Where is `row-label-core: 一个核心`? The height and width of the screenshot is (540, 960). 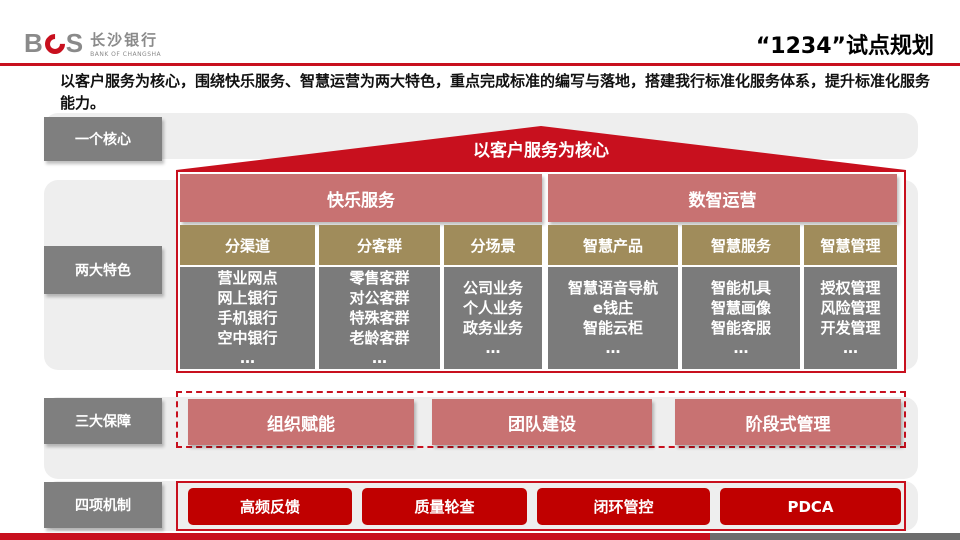 row-label-core: 一个核心 is located at coordinates (103, 139).